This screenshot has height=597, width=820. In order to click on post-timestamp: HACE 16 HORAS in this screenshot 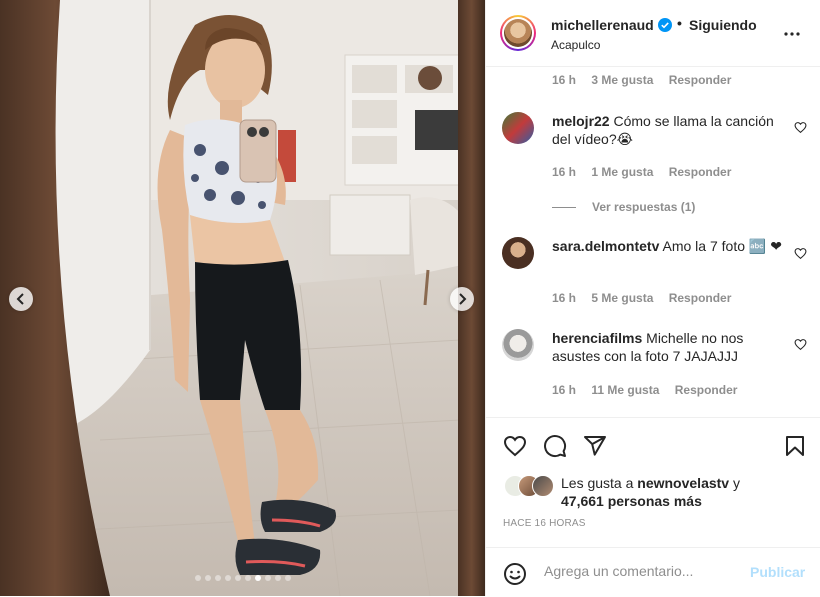, I will do `click(544, 523)`.